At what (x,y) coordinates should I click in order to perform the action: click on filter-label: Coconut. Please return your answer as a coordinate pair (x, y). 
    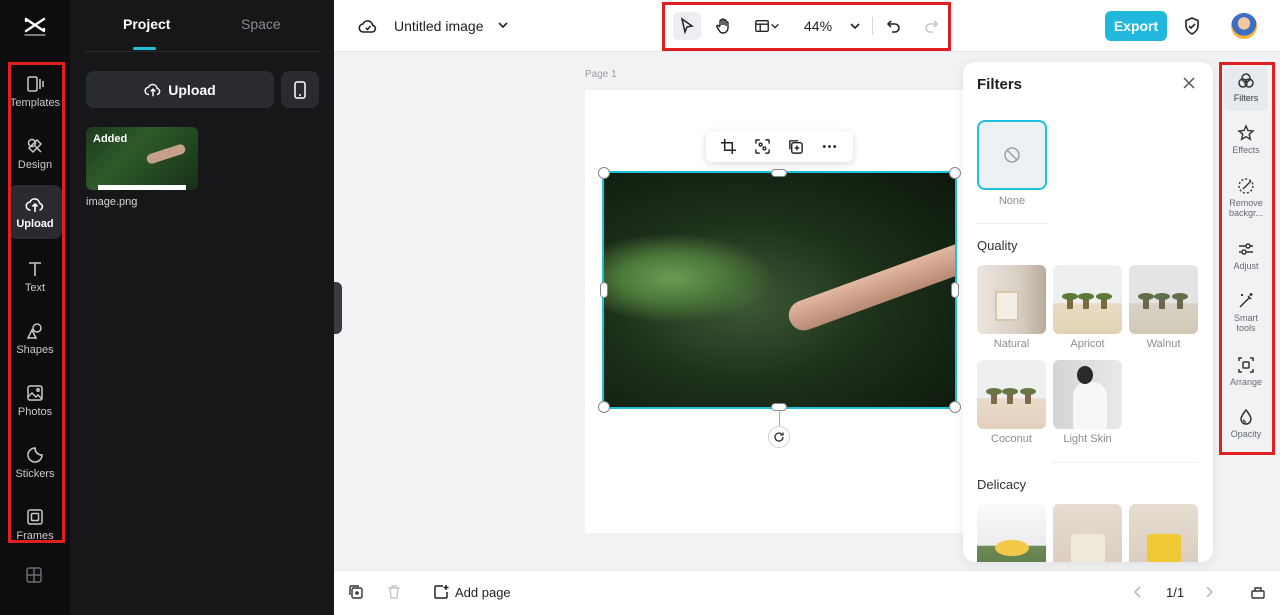
    Looking at the image, I should click on (1011, 439).